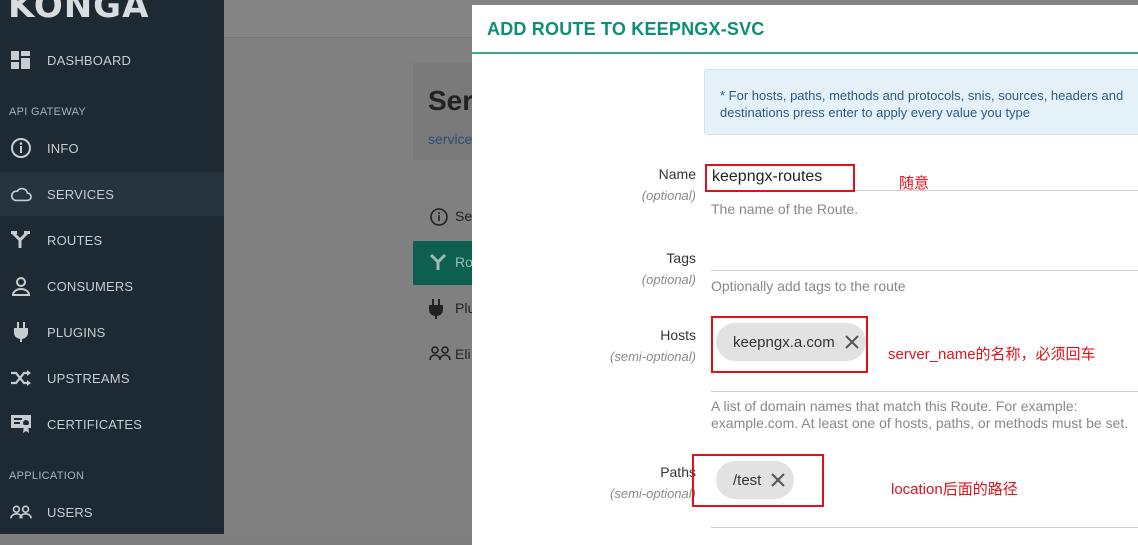 This screenshot has height=545, width=1138. Describe the element at coordinates (808, 286) in the screenshot. I see `tags-help: Optionally add tags to the route` at that location.